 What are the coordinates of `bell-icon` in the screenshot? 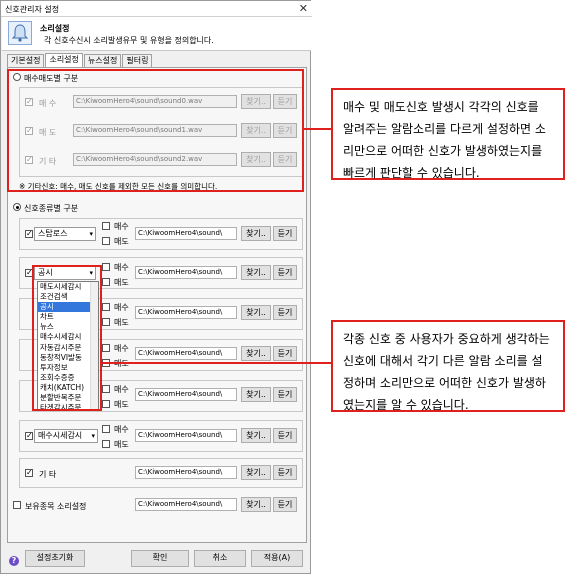 It's located at (20, 33).